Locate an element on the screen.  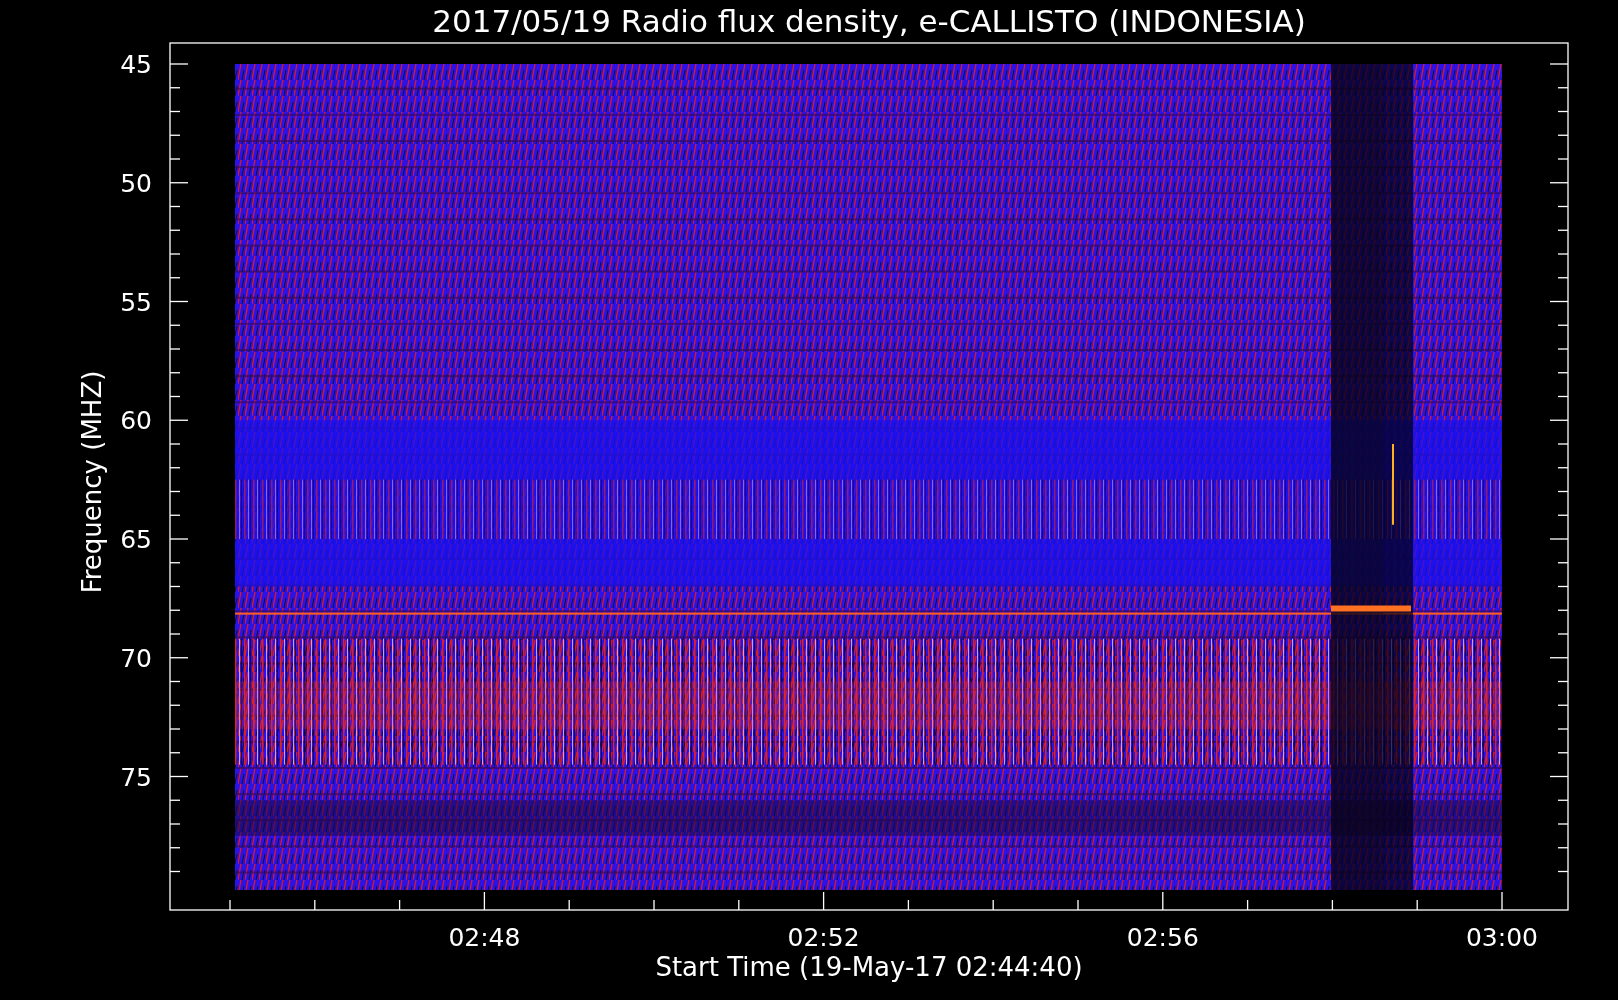
tick-label: 02:48 is located at coordinates (484, 937).